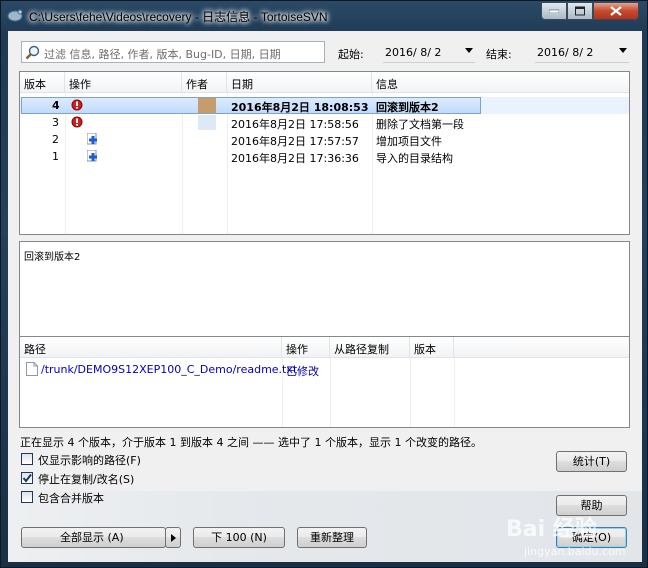 The height and width of the screenshot is (568, 648). Describe the element at coordinates (295, 141) in the screenshot. I see `revision-date: 2016年8月2日 17:57:57` at that location.